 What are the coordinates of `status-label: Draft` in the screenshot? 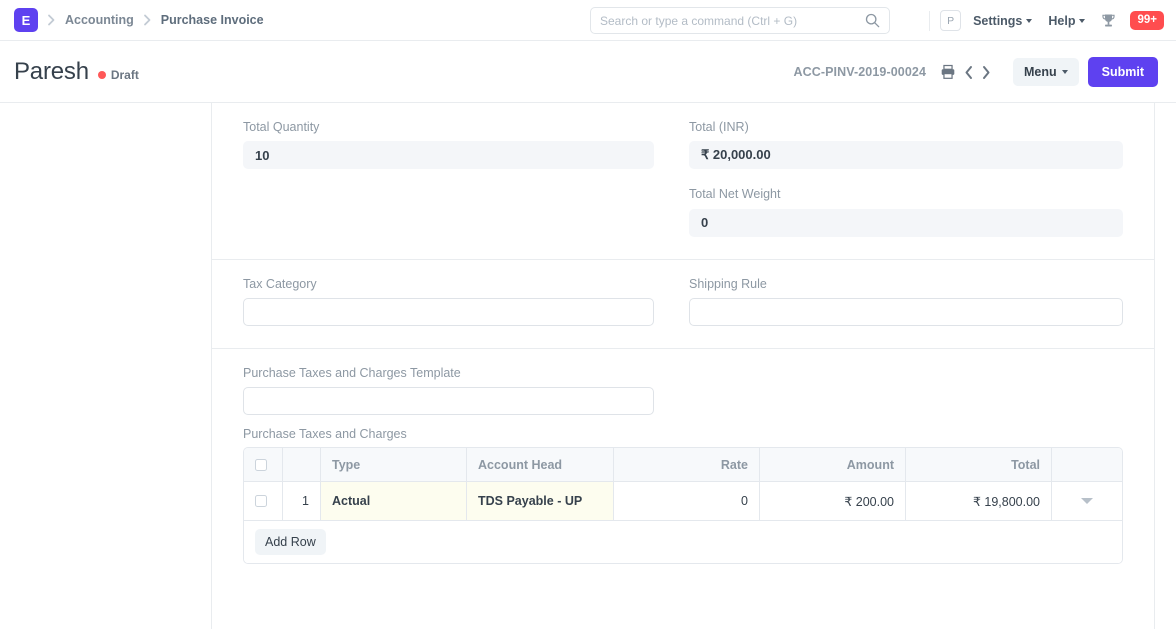 It's located at (124, 74).